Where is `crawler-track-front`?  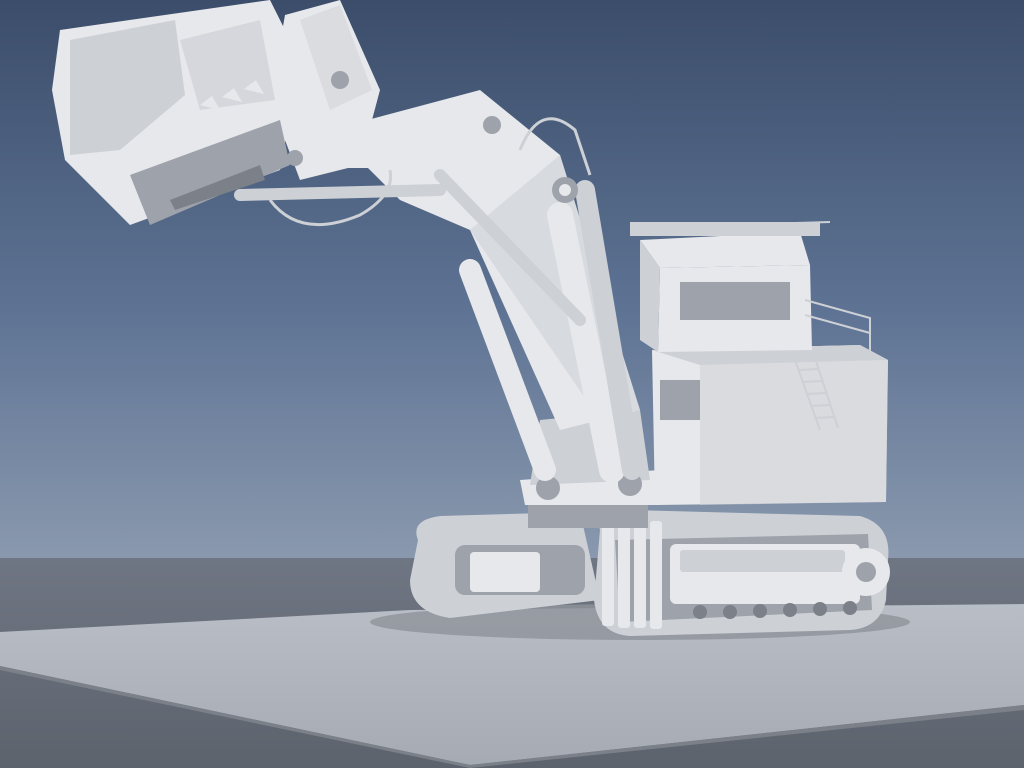
crawler-track-front is located at coordinates (742, 573).